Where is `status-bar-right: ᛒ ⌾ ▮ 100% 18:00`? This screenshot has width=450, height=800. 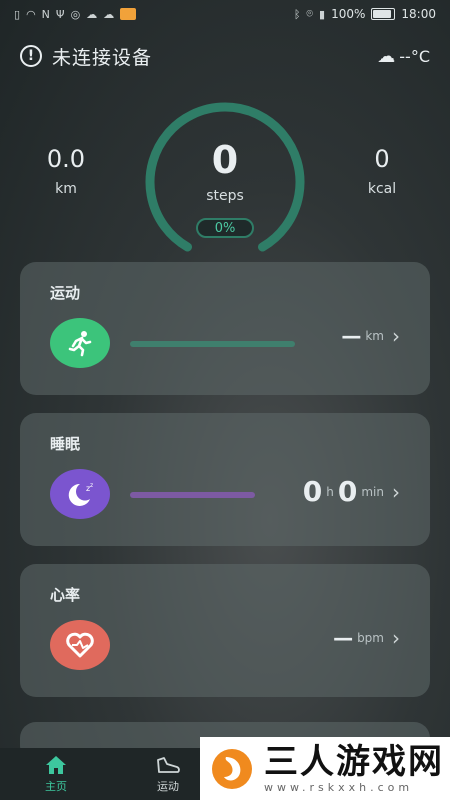 status-bar-right: ᛒ ⌾ ▮ 100% 18:00 is located at coordinates (365, 14).